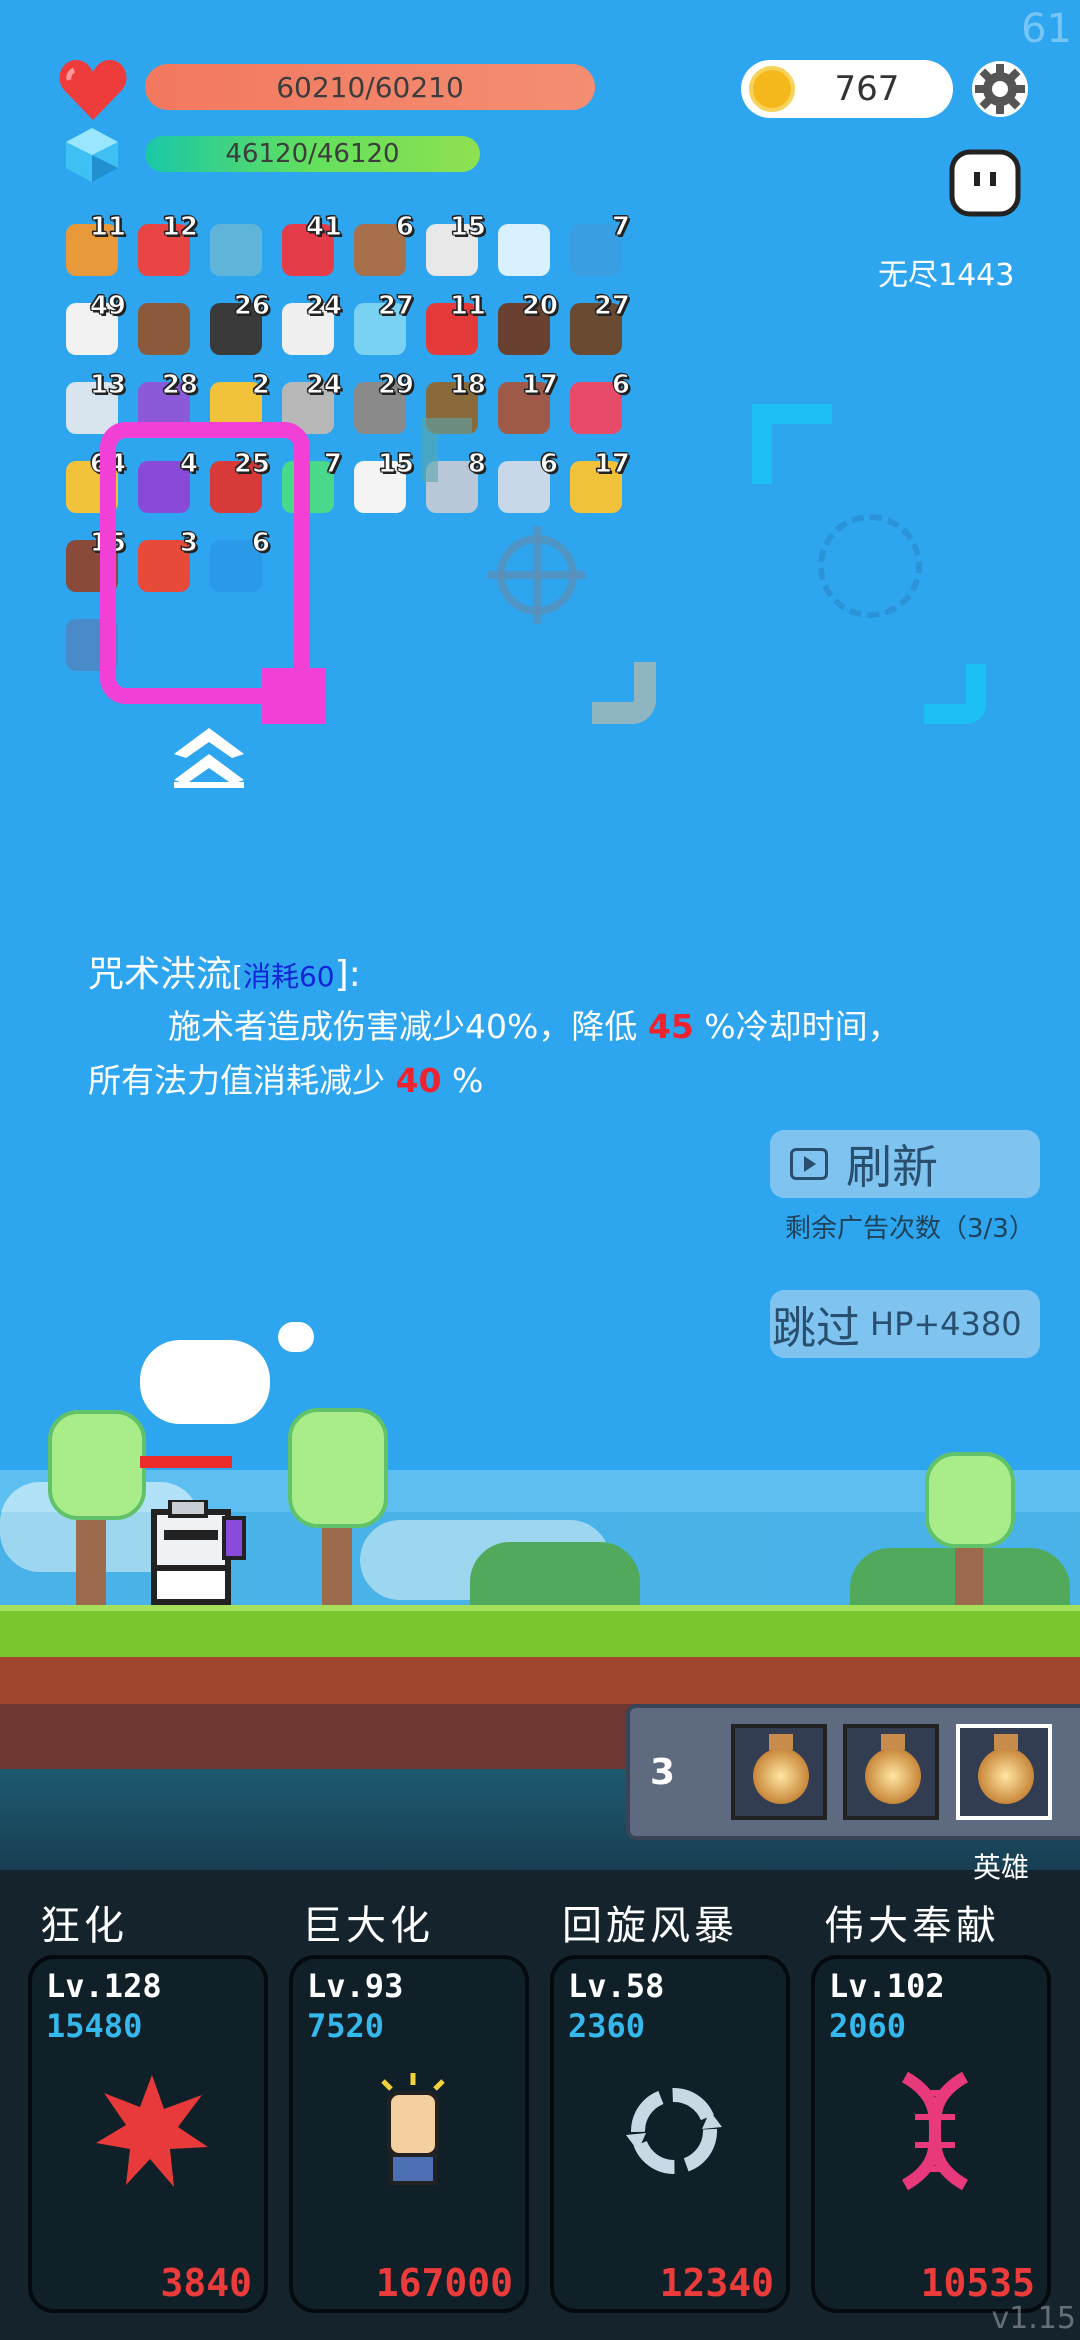 Image resolution: width=1080 pixels, height=2340 pixels. I want to click on skill-desc-line2b: %, so click(467, 1080).